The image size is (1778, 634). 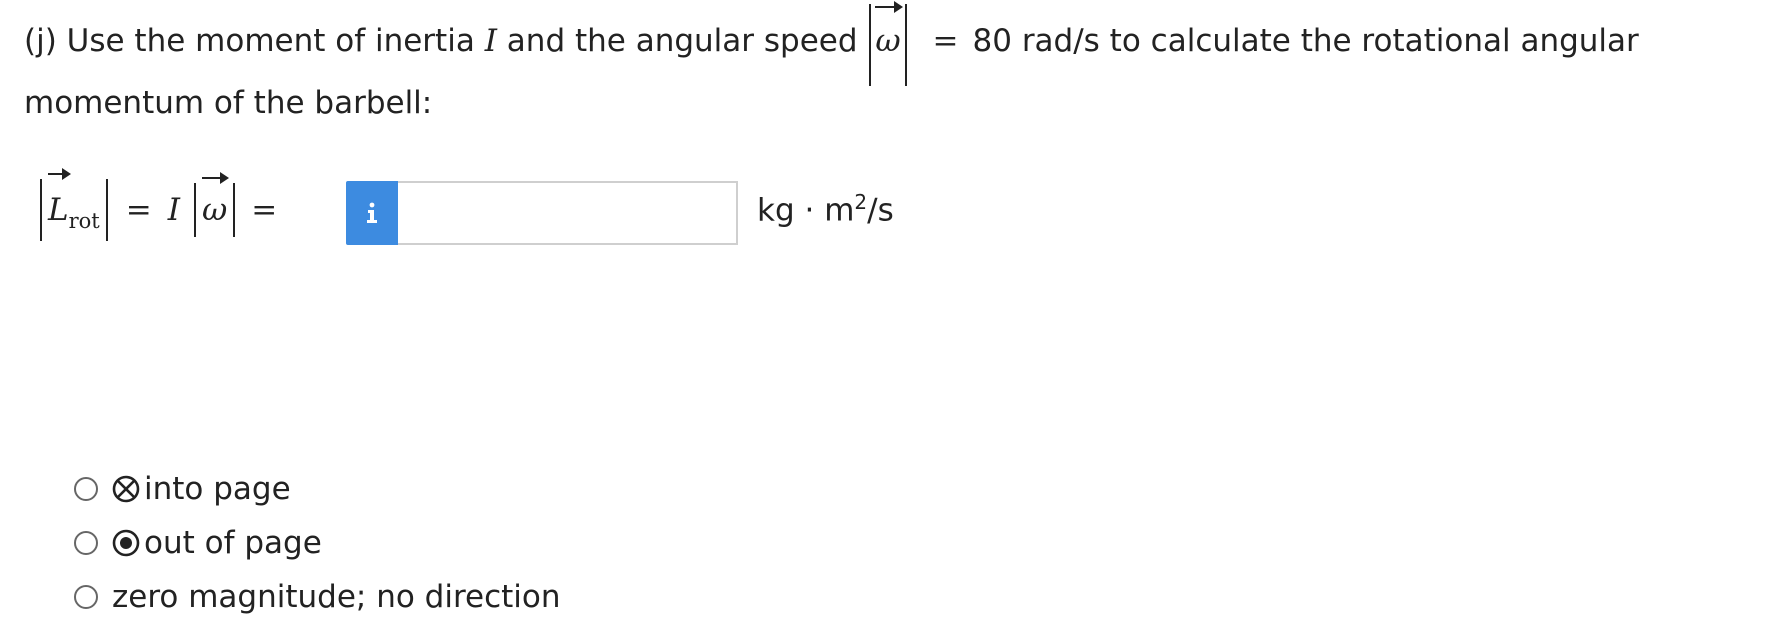 What do you see at coordinates (682, 41) in the screenshot?
I see `question-middle: and the angular speed` at bounding box center [682, 41].